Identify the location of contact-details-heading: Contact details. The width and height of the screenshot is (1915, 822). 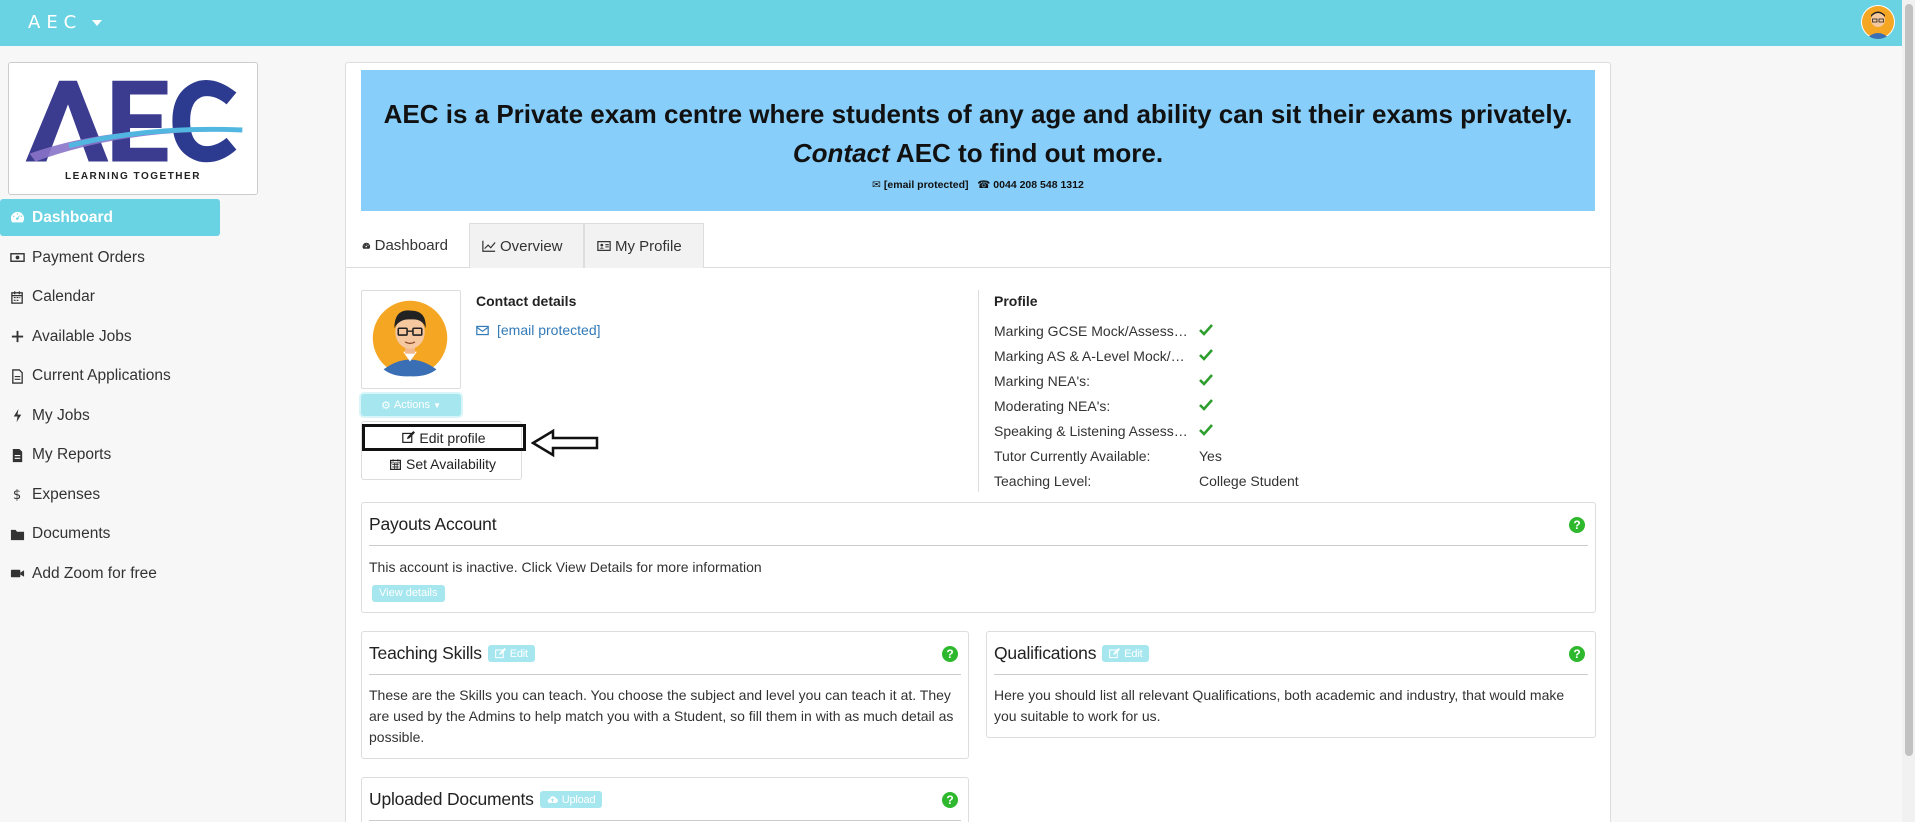
(526, 301).